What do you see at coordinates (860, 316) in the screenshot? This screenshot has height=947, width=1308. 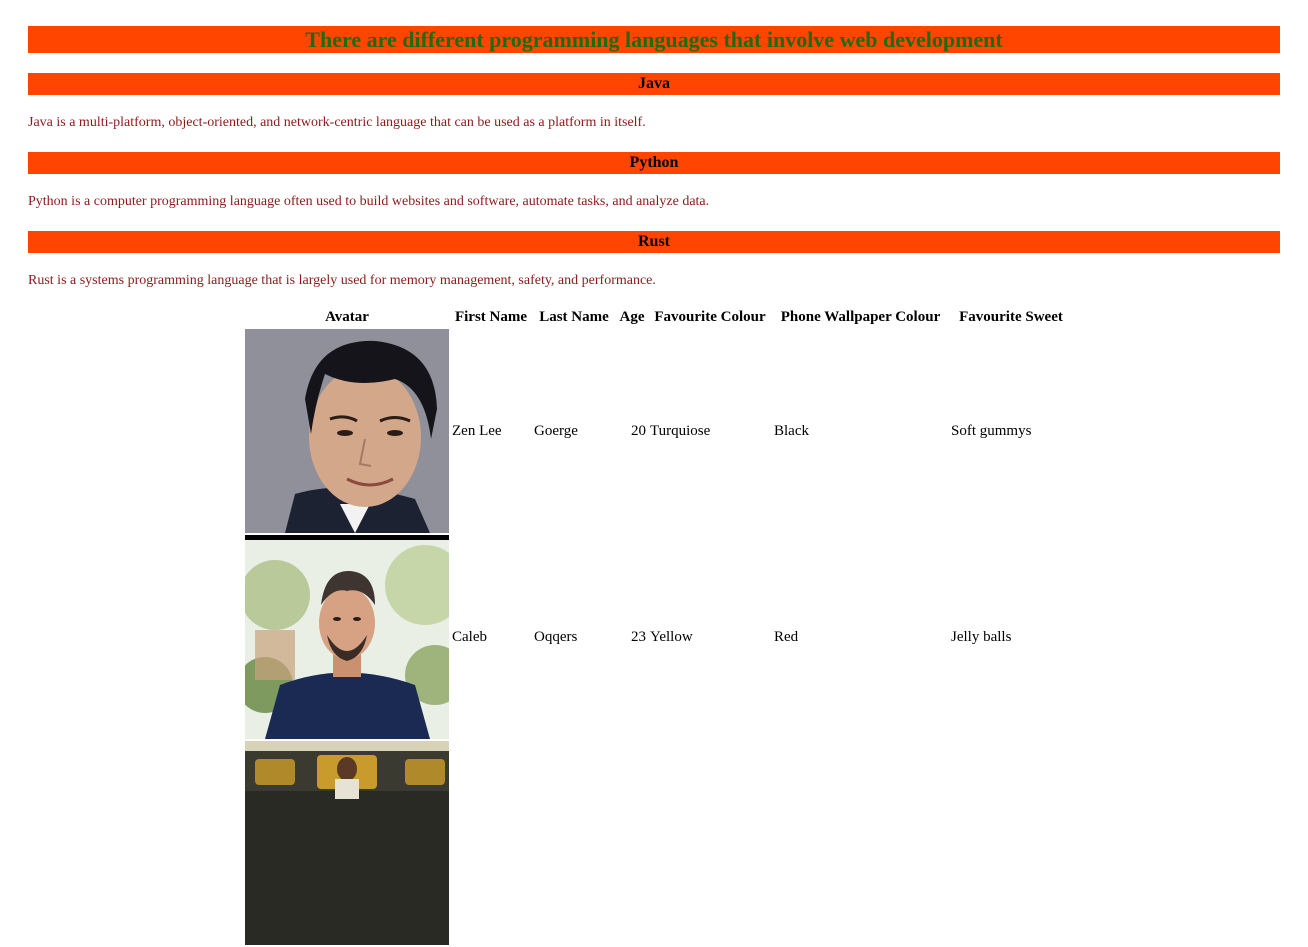 I see `header-phone-wallpaper-colour: Phone Wallpaper Colour` at bounding box center [860, 316].